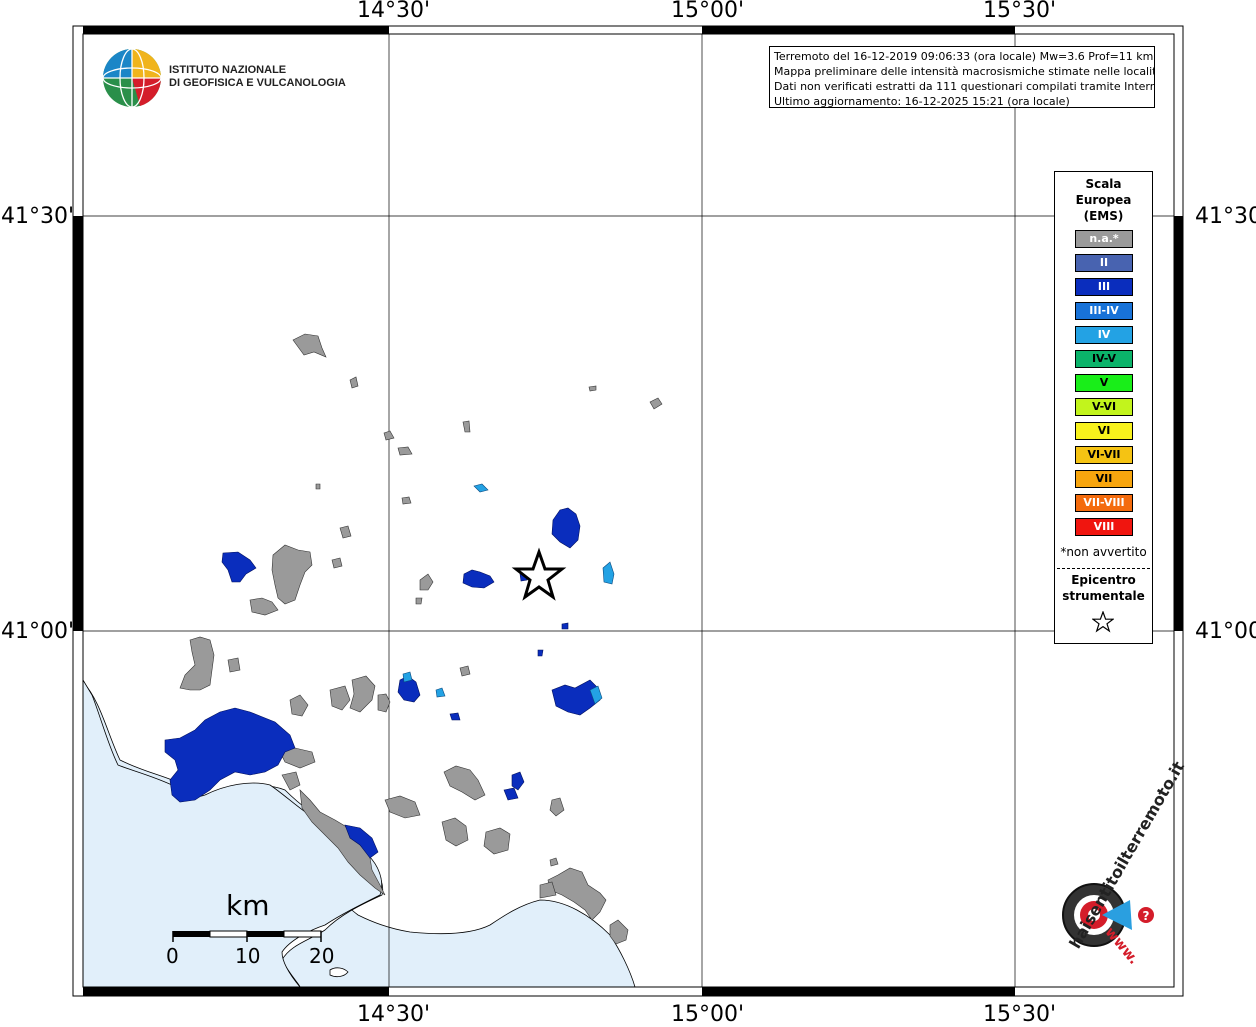 The width and height of the screenshot is (1256, 1027). What do you see at coordinates (1103, 568) in the screenshot?
I see `legend-separator` at bounding box center [1103, 568].